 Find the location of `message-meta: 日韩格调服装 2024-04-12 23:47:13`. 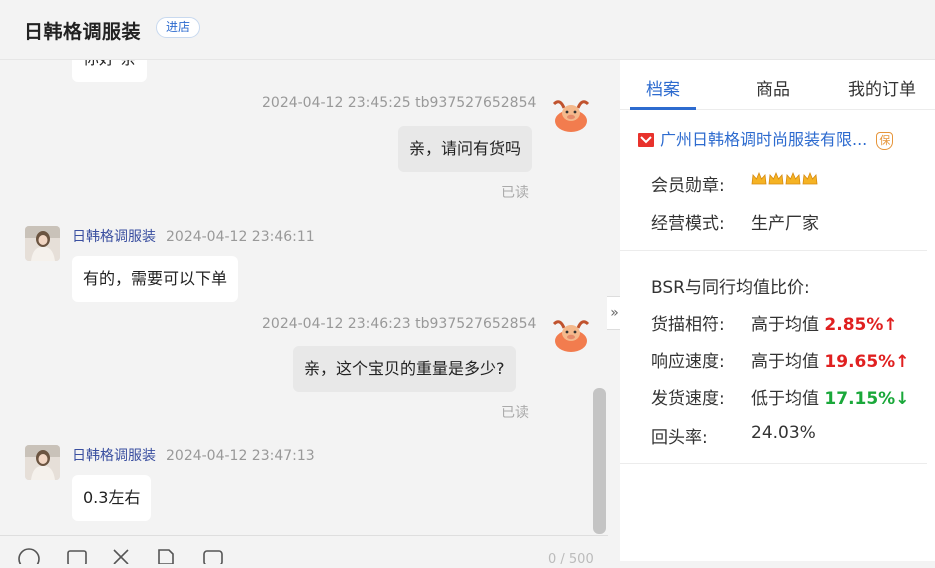

message-meta: 日韩格调服装 2024-04-12 23:47:13 is located at coordinates (193, 455).